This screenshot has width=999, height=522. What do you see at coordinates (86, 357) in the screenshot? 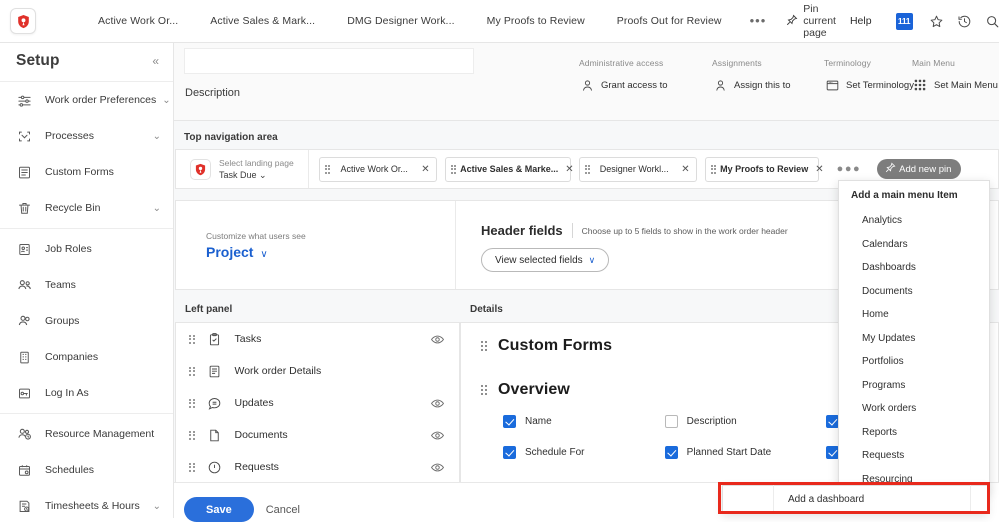
I see `sidebar-item-companies: Companies` at bounding box center [86, 357].